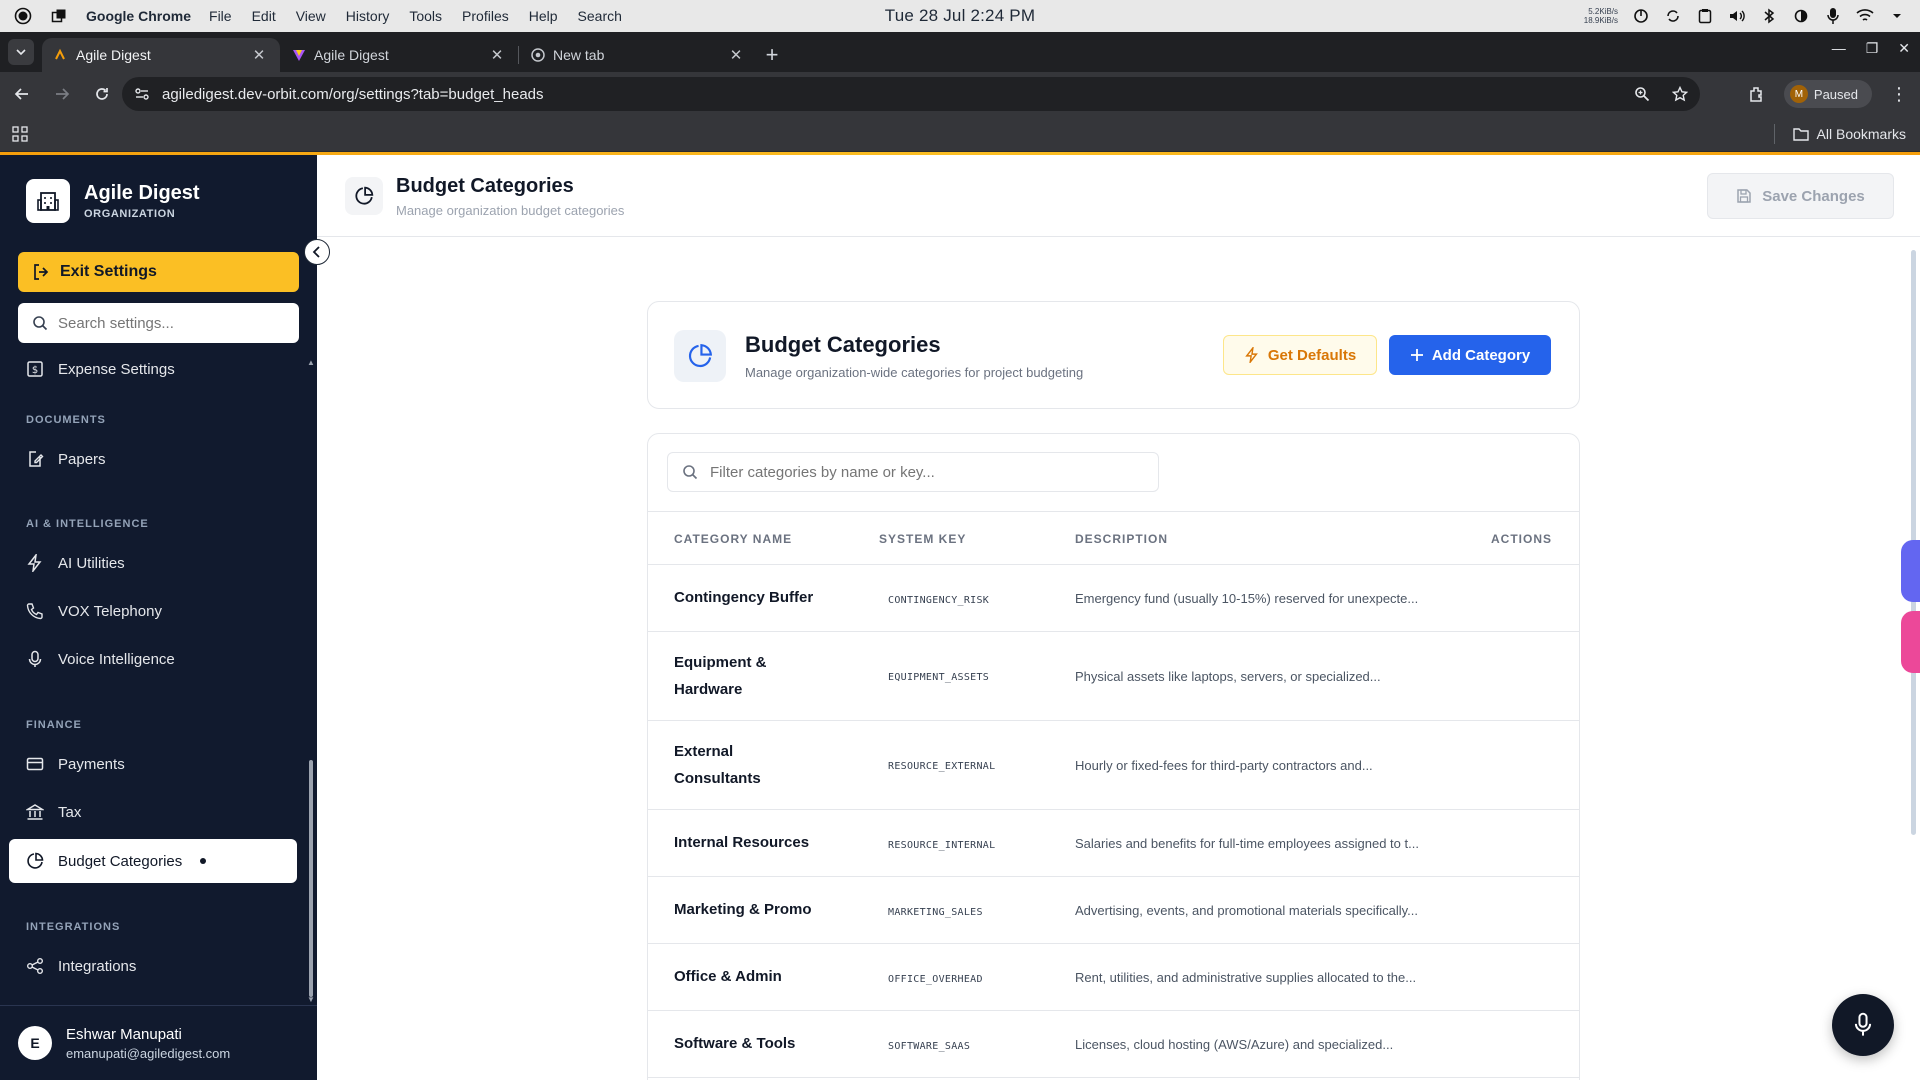 The image size is (1920, 1080). What do you see at coordinates (87, 524) in the screenshot?
I see `section-ai-intelligence: AI & INTELLIGENCE` at bounding box center [87, 524].